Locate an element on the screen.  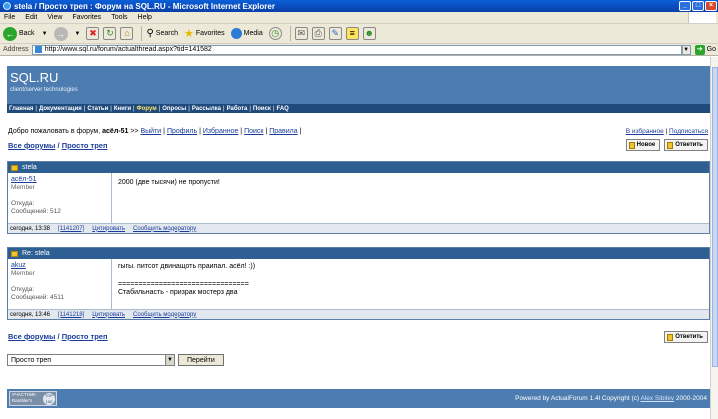
star-icon: ★ is located at coordinates (188, 34).